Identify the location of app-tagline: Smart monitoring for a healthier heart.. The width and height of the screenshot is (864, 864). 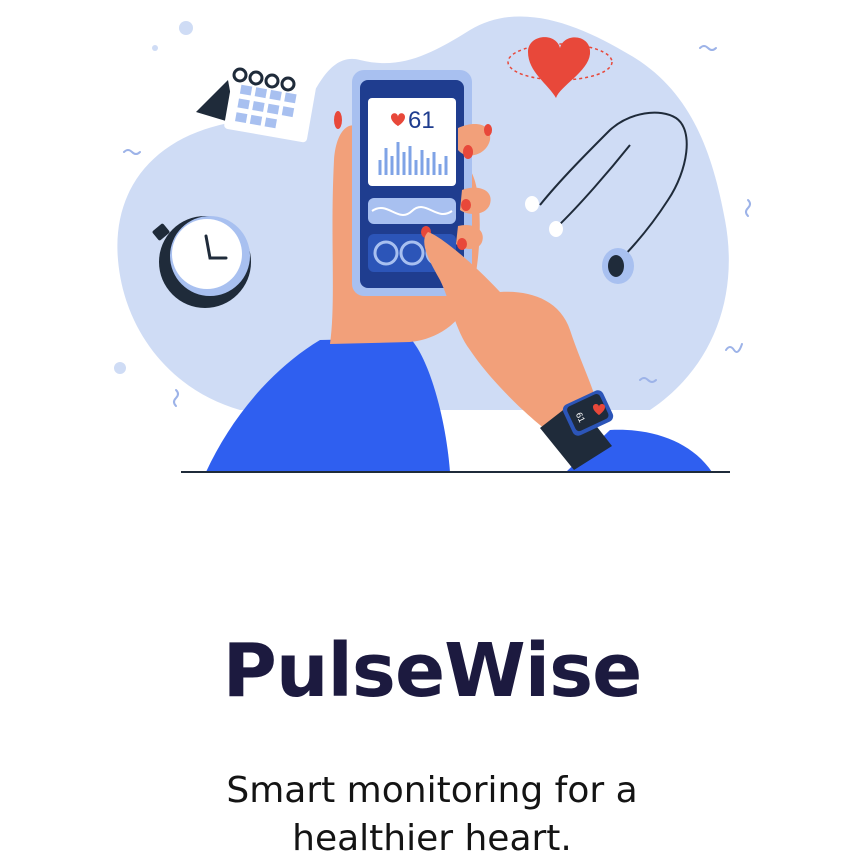
(432, 814).